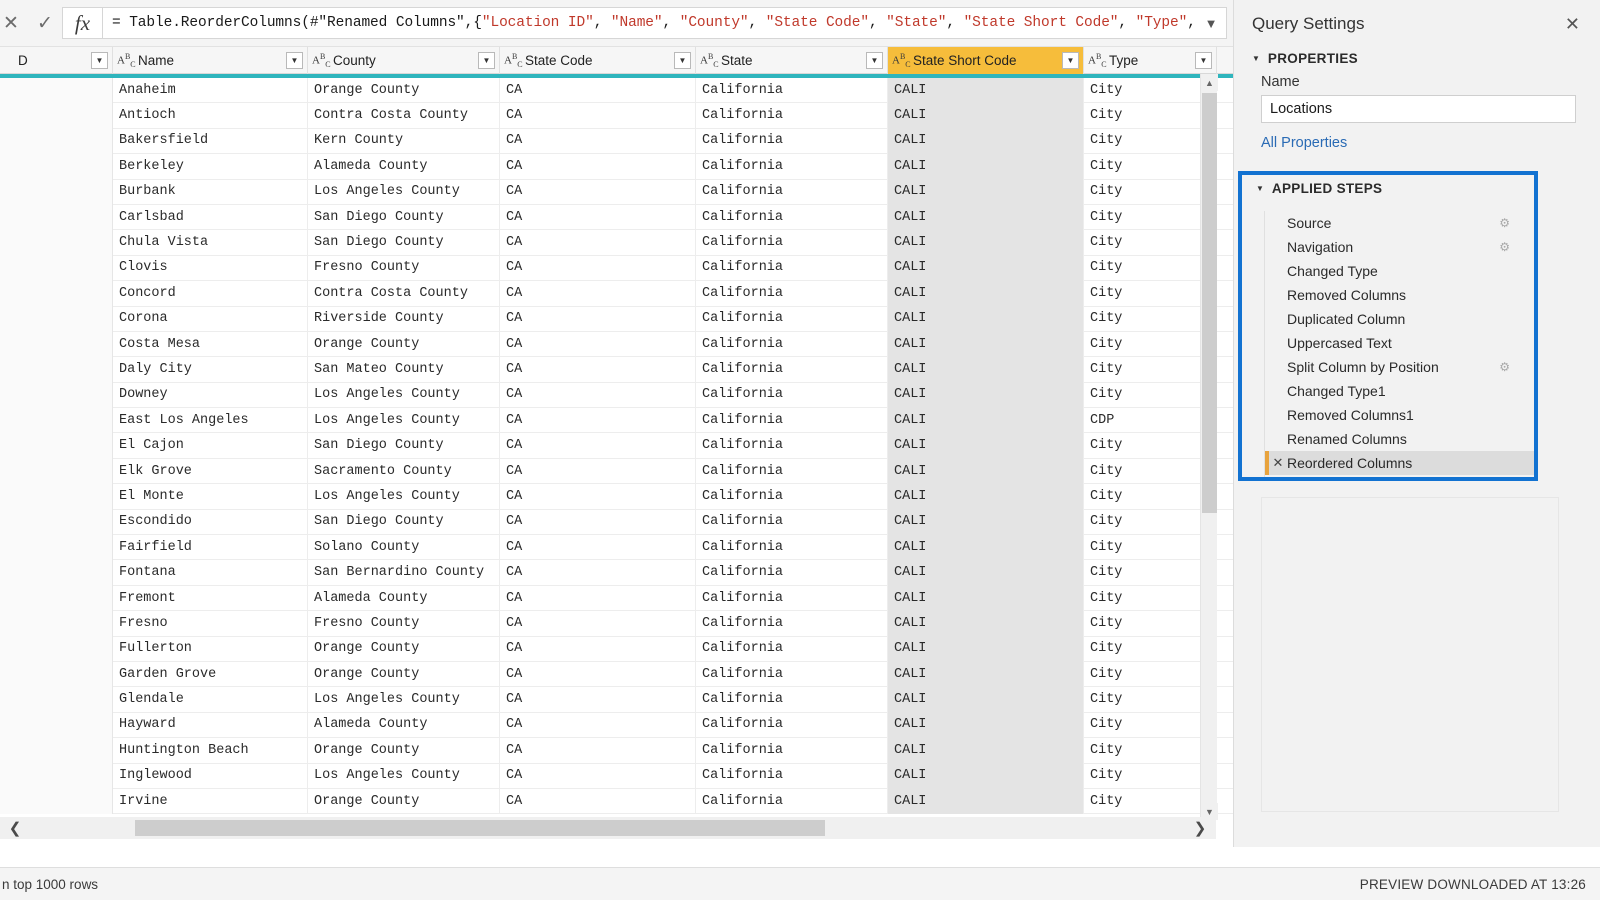 The width and height of the screenshot is (1600, 900). Describe the element at coordinates (1399, 271) in the screenshot. I see `applied-step-changed-type: Changed Type` at that location.